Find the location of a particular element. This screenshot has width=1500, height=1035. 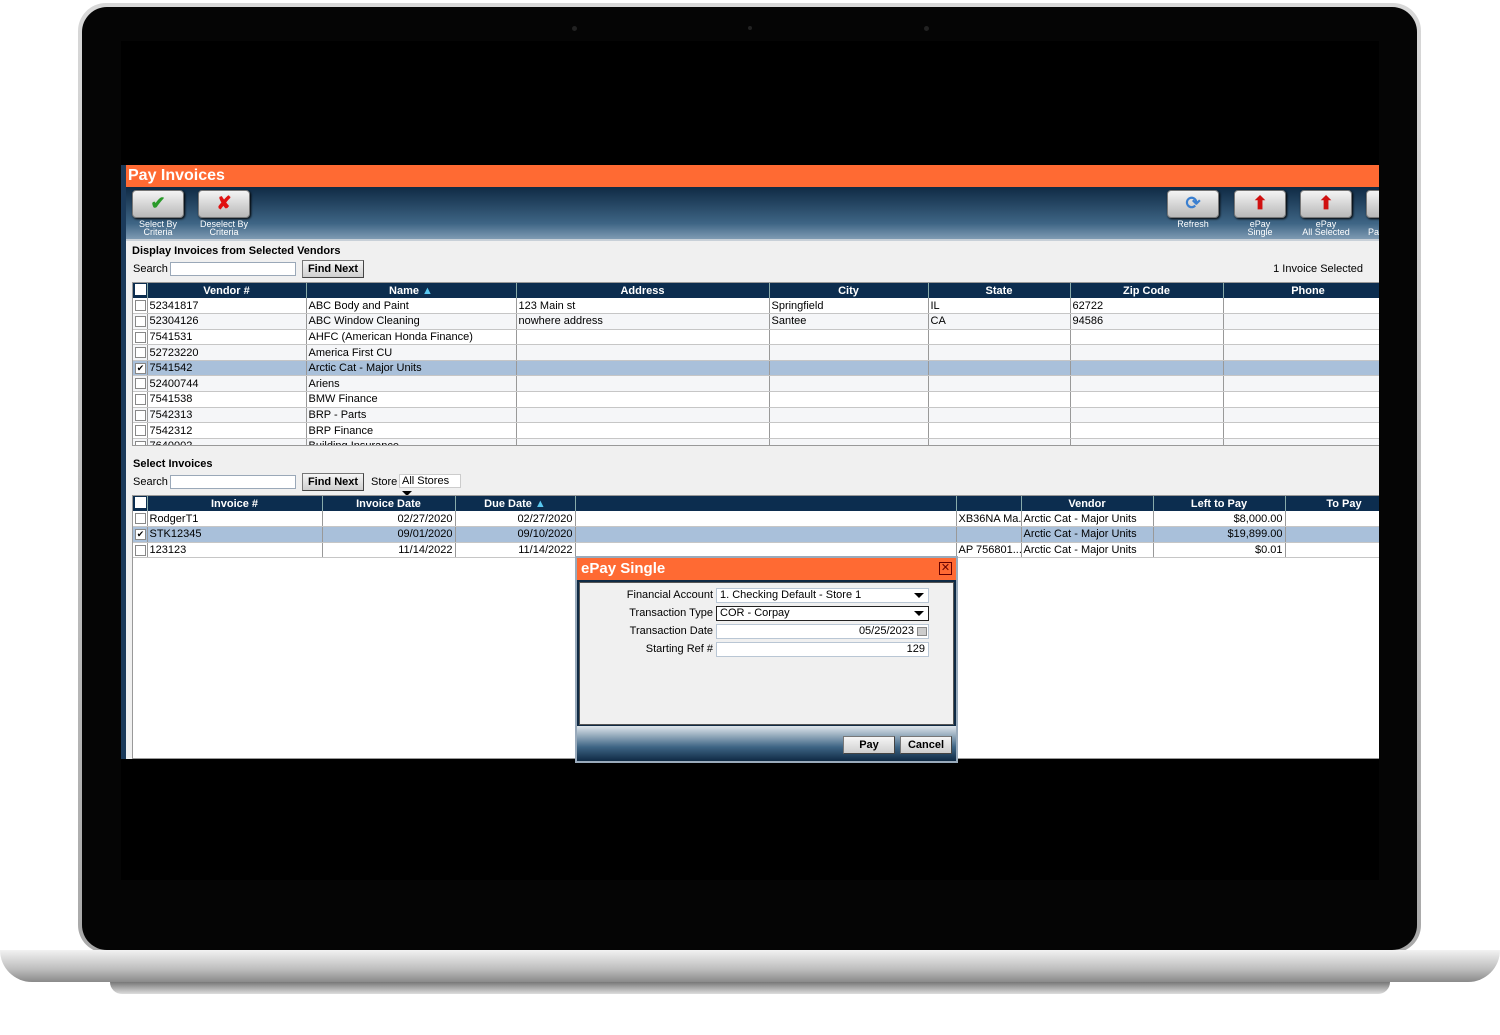

pay-button: Pay is located at coordinates (869, 745).